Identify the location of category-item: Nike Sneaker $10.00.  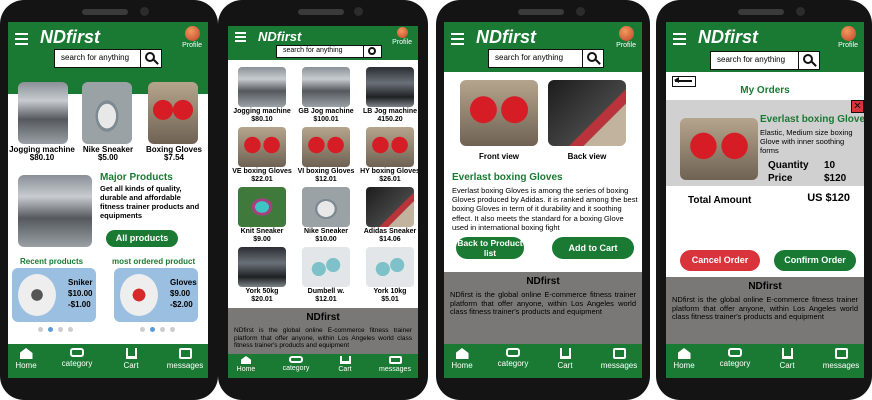
(326, 216).